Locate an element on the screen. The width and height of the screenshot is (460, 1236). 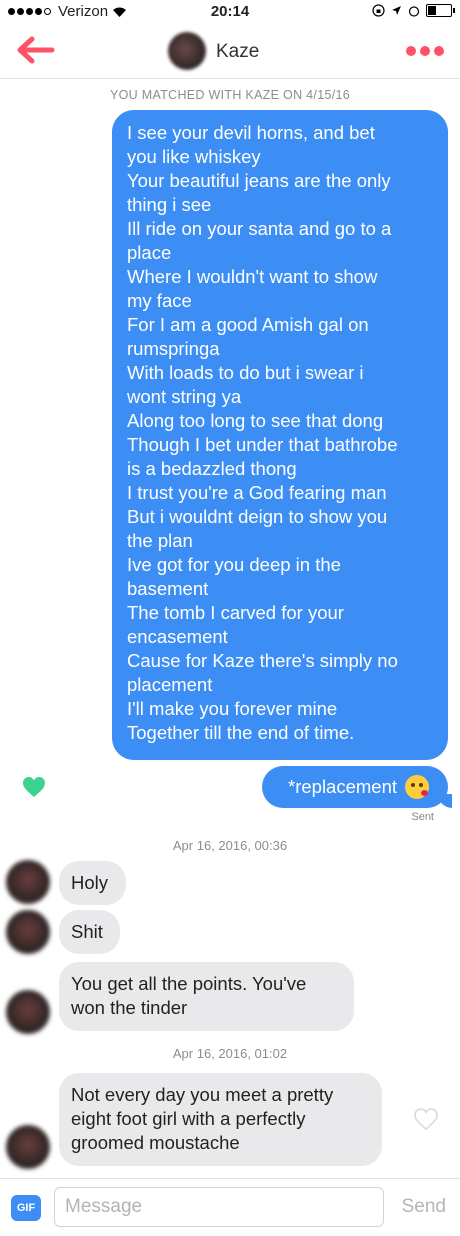
message-line: Together till the end of time. is located at coordinates (241, 732).